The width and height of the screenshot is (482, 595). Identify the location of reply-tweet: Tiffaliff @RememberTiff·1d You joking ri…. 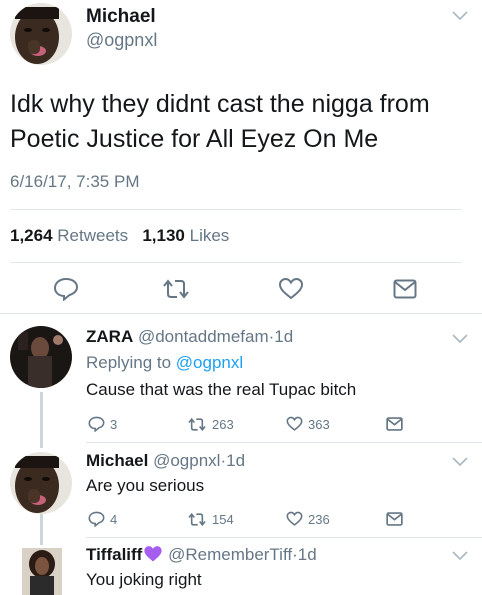
(241, 566).